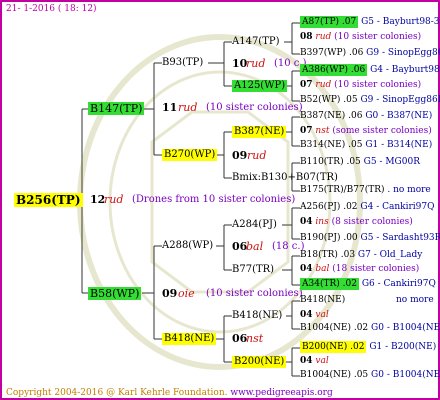 The width and height of the screenshot is (440, 400). I want to click on g1-top-num: 11, so click(170, 107).